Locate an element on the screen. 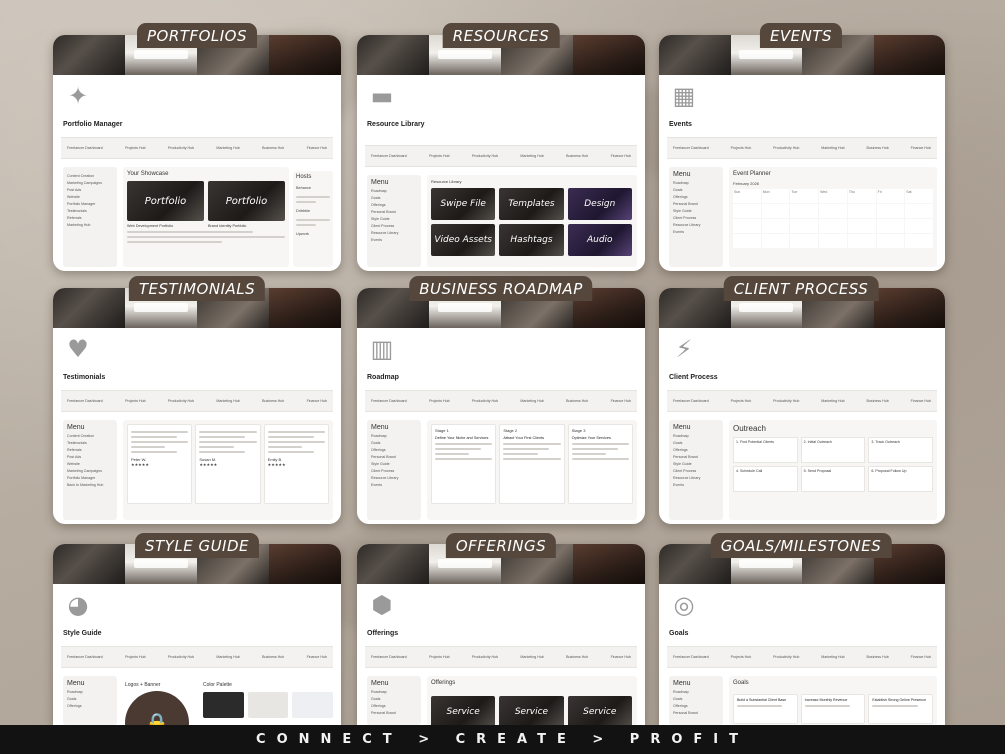  host-item: Upwork is located at coordinates (313, 234).